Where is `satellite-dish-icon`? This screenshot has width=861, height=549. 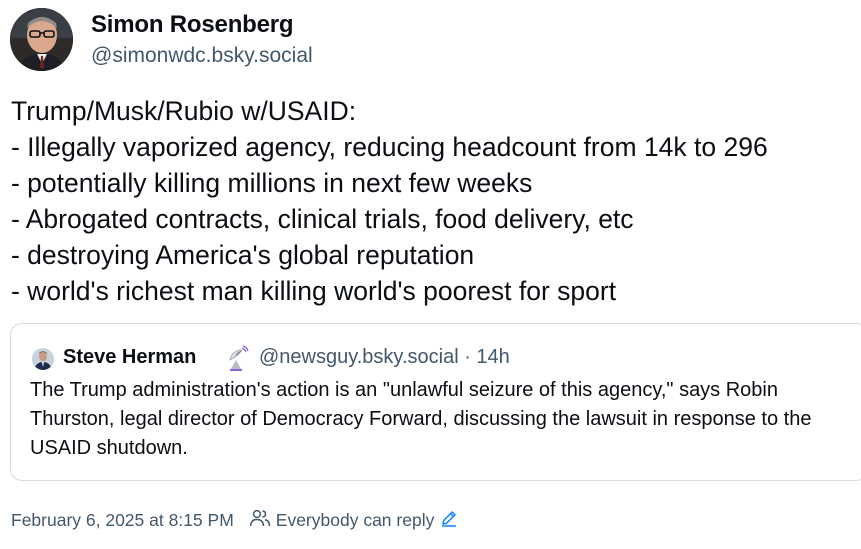 satellite-dish-icon is located at coordinates (238, 360).